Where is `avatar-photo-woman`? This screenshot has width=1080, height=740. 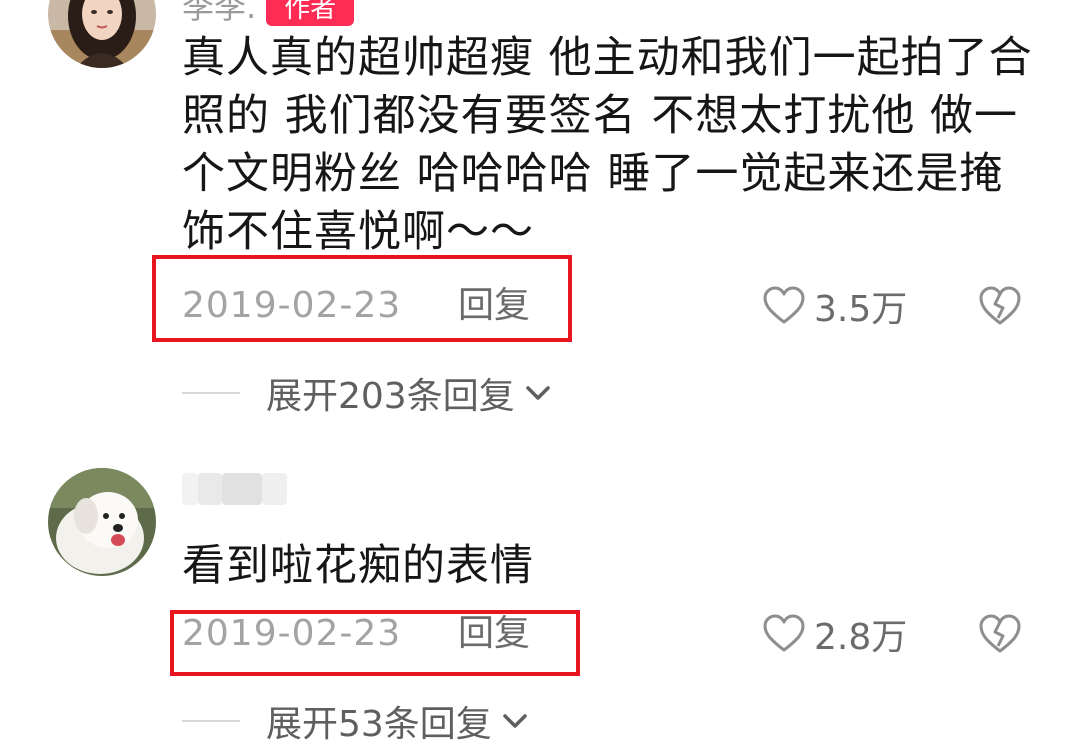 avatar-photo-woman is located at coordinates (102, 34).